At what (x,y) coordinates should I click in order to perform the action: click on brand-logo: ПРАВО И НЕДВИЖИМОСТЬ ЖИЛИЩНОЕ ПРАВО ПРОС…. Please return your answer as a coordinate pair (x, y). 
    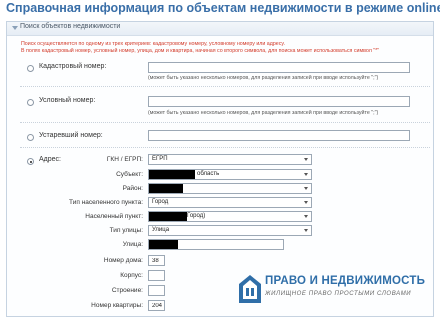
    Looking at the image, I should click on (338, 294).